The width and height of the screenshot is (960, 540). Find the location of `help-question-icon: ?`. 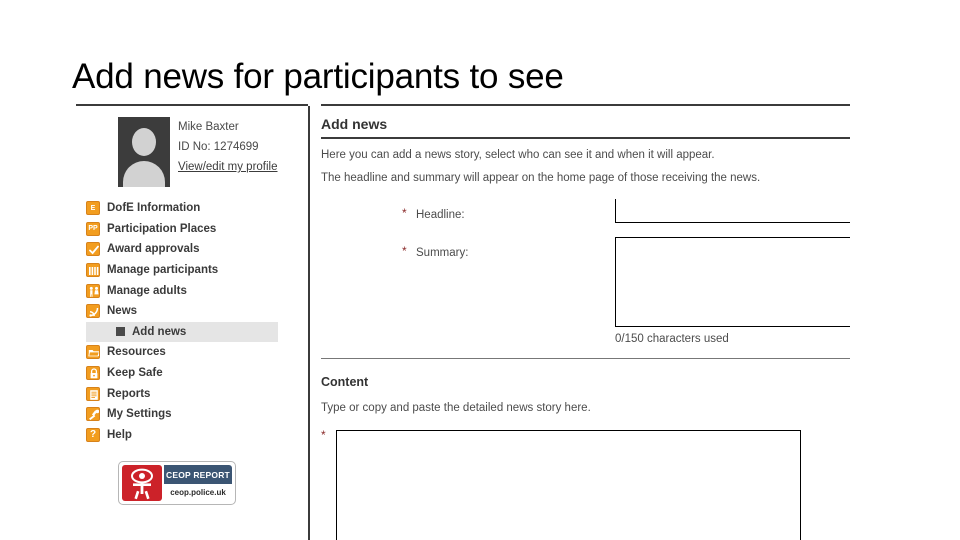

help-question-icon: ? is located at coordinates (93, 434).